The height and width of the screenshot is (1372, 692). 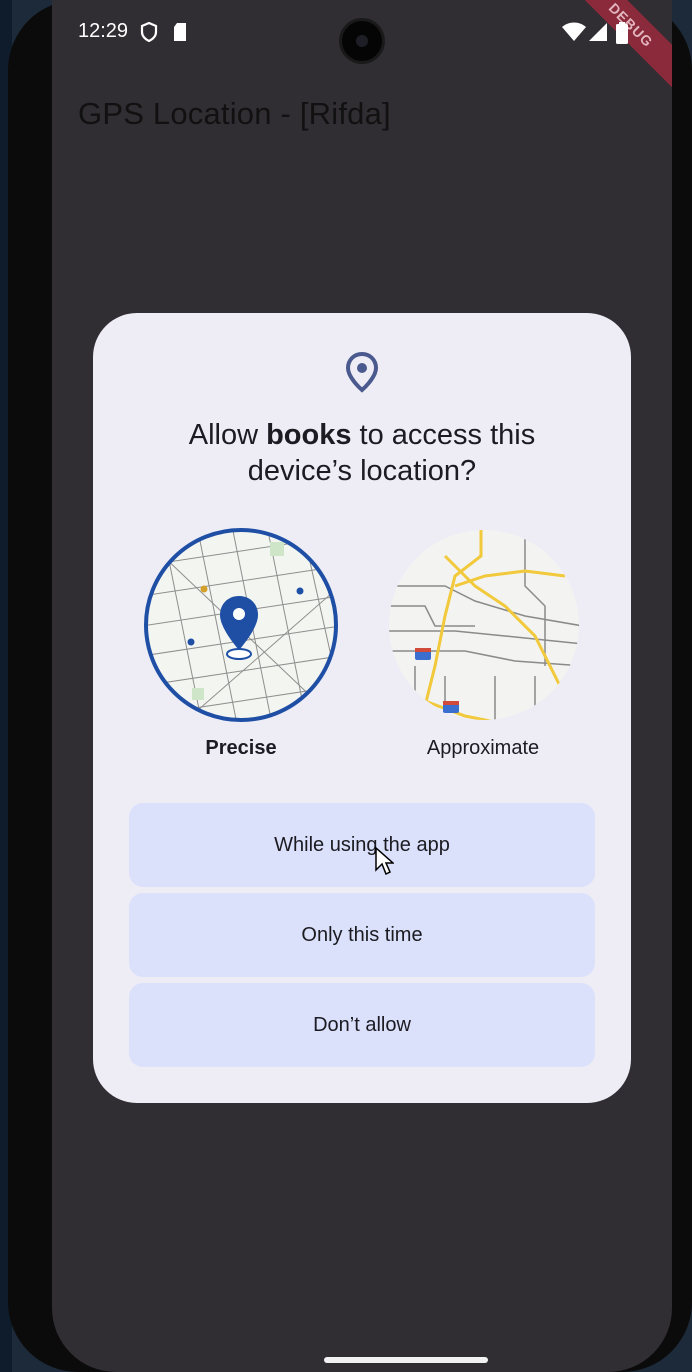 What do you see at coordinates (227, 435) in the screenshot?
I see `title-prefix: Allow` at bounding box center [227, 435].